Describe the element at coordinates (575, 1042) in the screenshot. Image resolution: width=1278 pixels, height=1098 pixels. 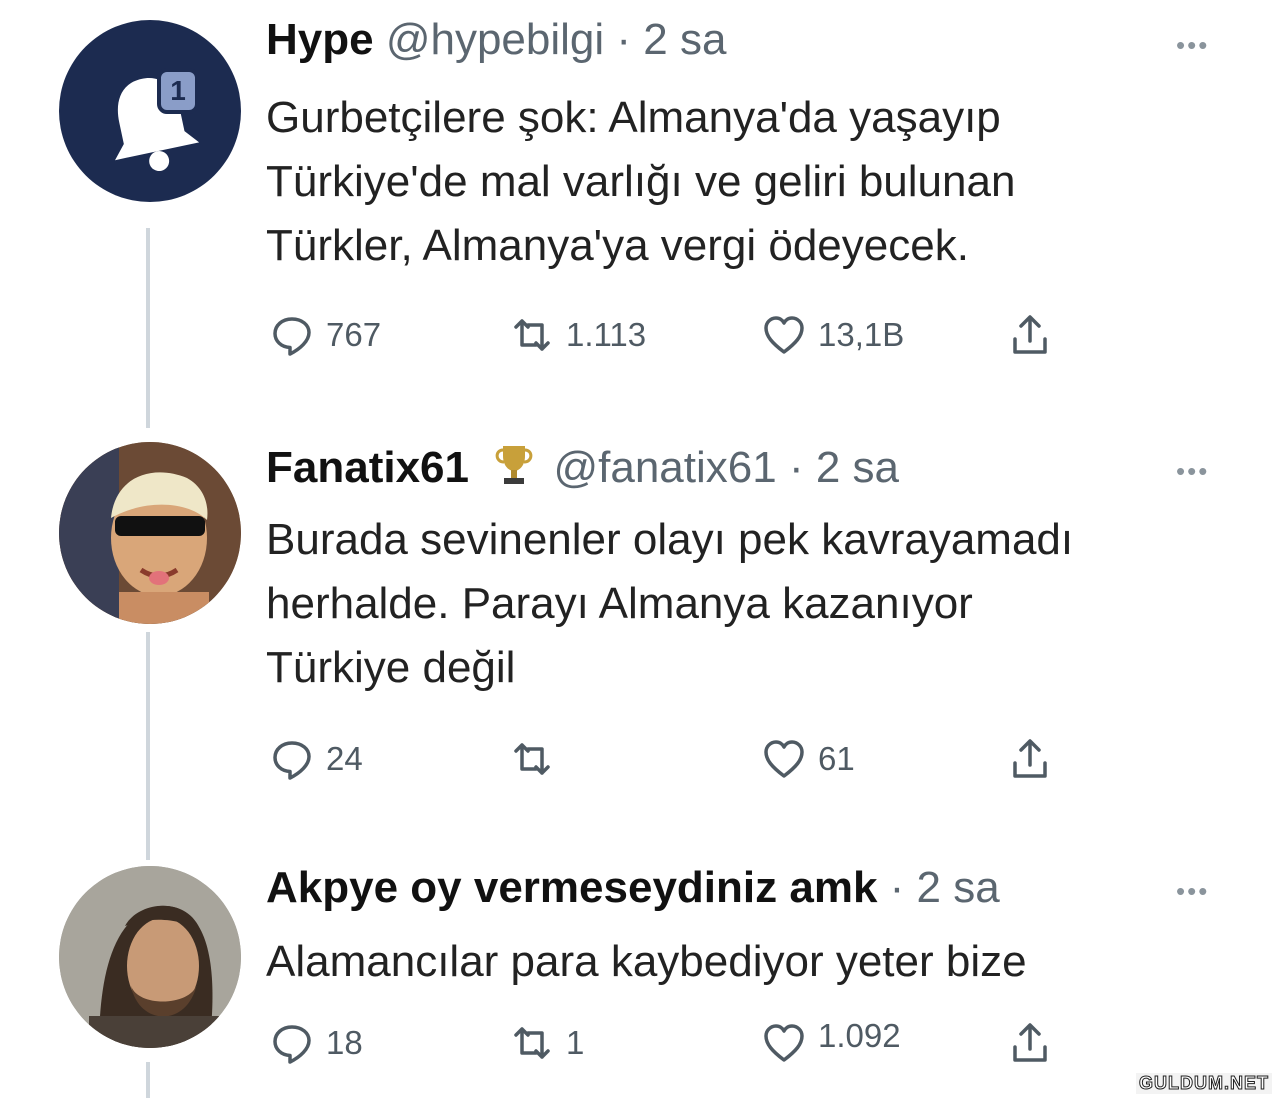
I see `retweet-count: 1` at that location.